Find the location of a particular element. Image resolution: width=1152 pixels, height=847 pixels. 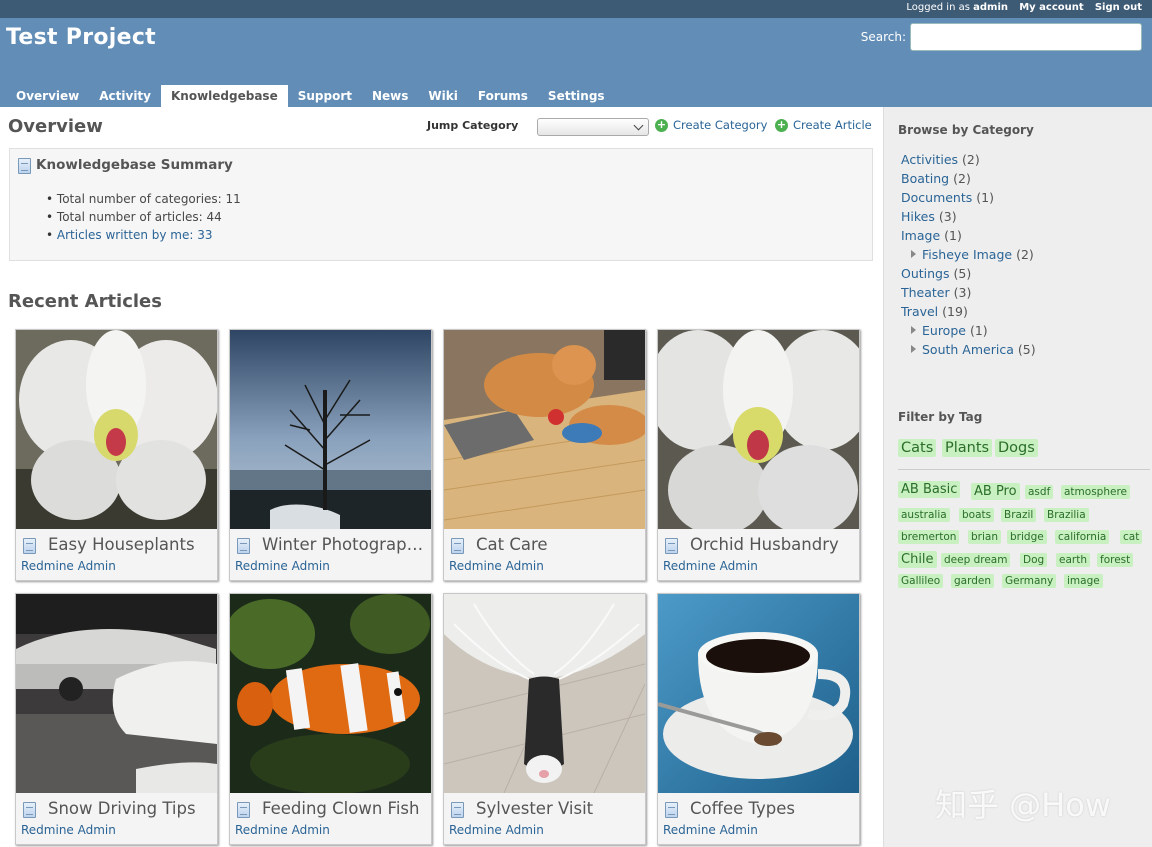

my-account-link: My account is located at coordinates (1051, 7).